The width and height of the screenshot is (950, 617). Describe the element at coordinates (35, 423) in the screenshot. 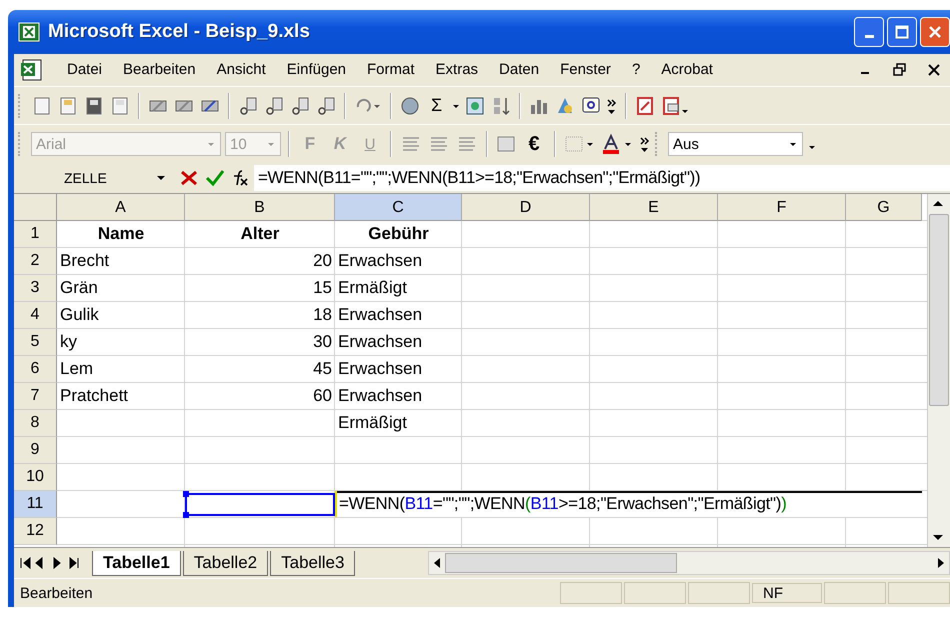

I see `row-header: 8` at that location.